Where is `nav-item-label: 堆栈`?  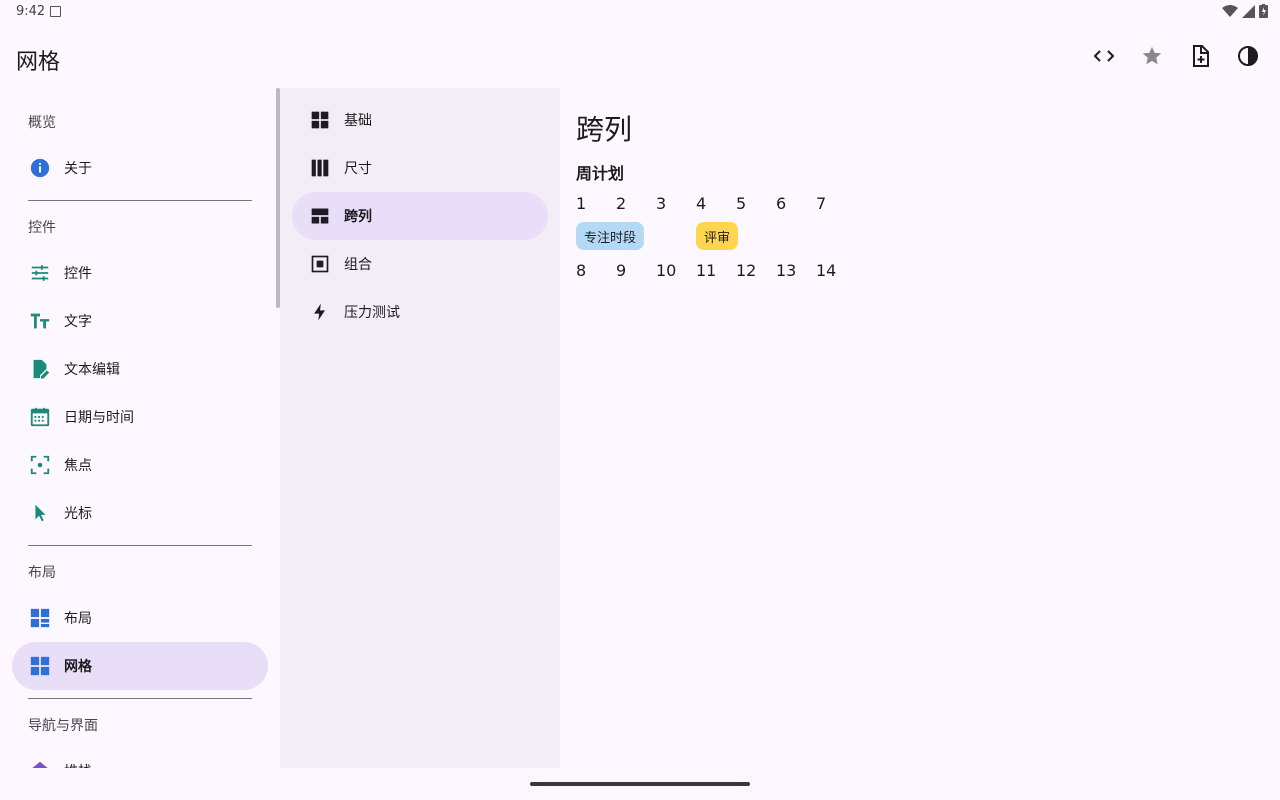
nav-item-label: 堆栈 is located at coordinates (78, 764).